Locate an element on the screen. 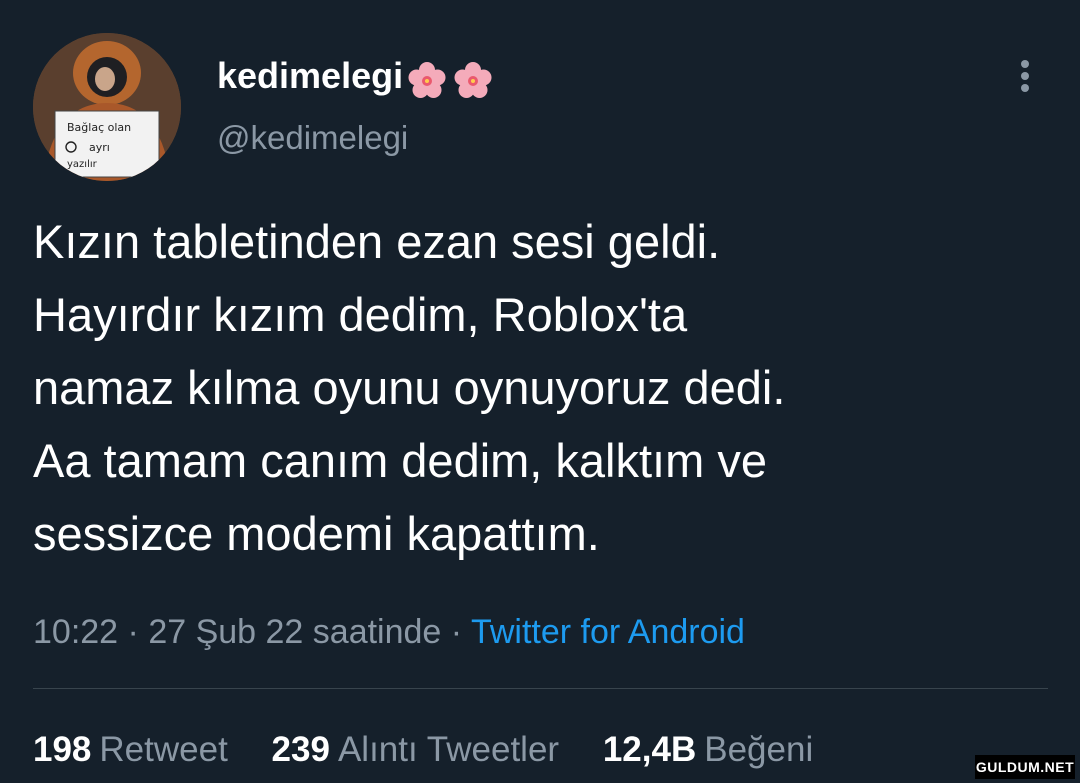 Image resolution: width=1080 pixels, height=783 pixels. quotes-label: Alıntı Tweetler is located at coordinates (448, 749).